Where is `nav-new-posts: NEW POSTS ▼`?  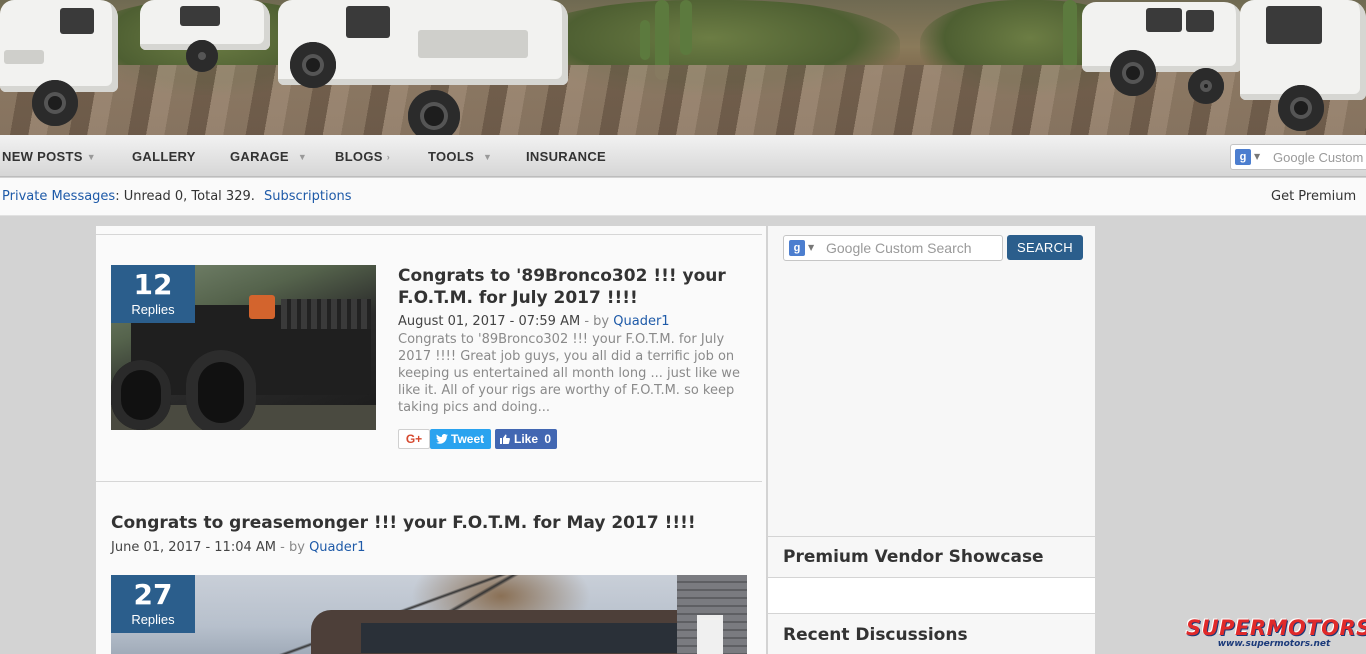
nav-new-posts: NEW POSTS ▼ is located at coordinates (49, 156).